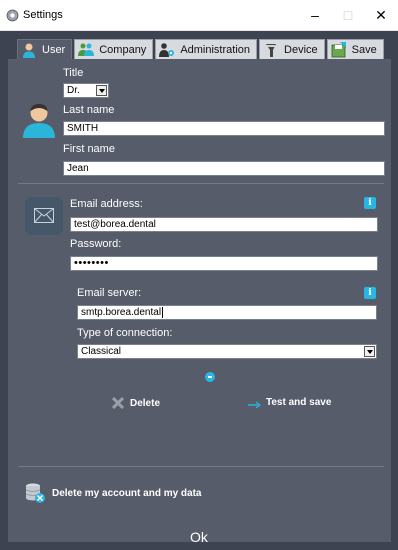  I want to click on tab-bar: User Company Administration Device Save, so click(201, 49).